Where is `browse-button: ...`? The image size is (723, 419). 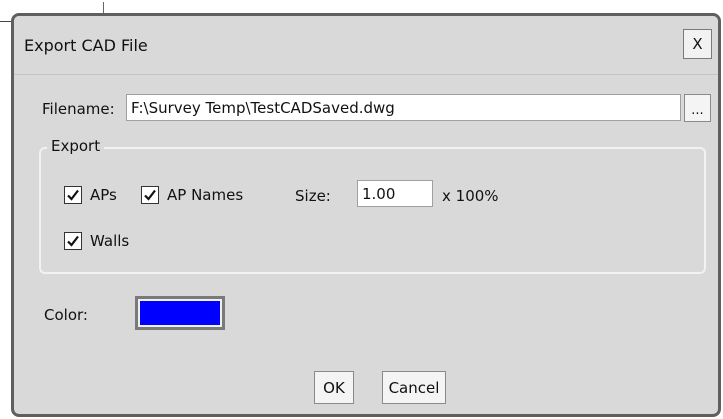 browse-button: ... is located at coordinates (697, 108).